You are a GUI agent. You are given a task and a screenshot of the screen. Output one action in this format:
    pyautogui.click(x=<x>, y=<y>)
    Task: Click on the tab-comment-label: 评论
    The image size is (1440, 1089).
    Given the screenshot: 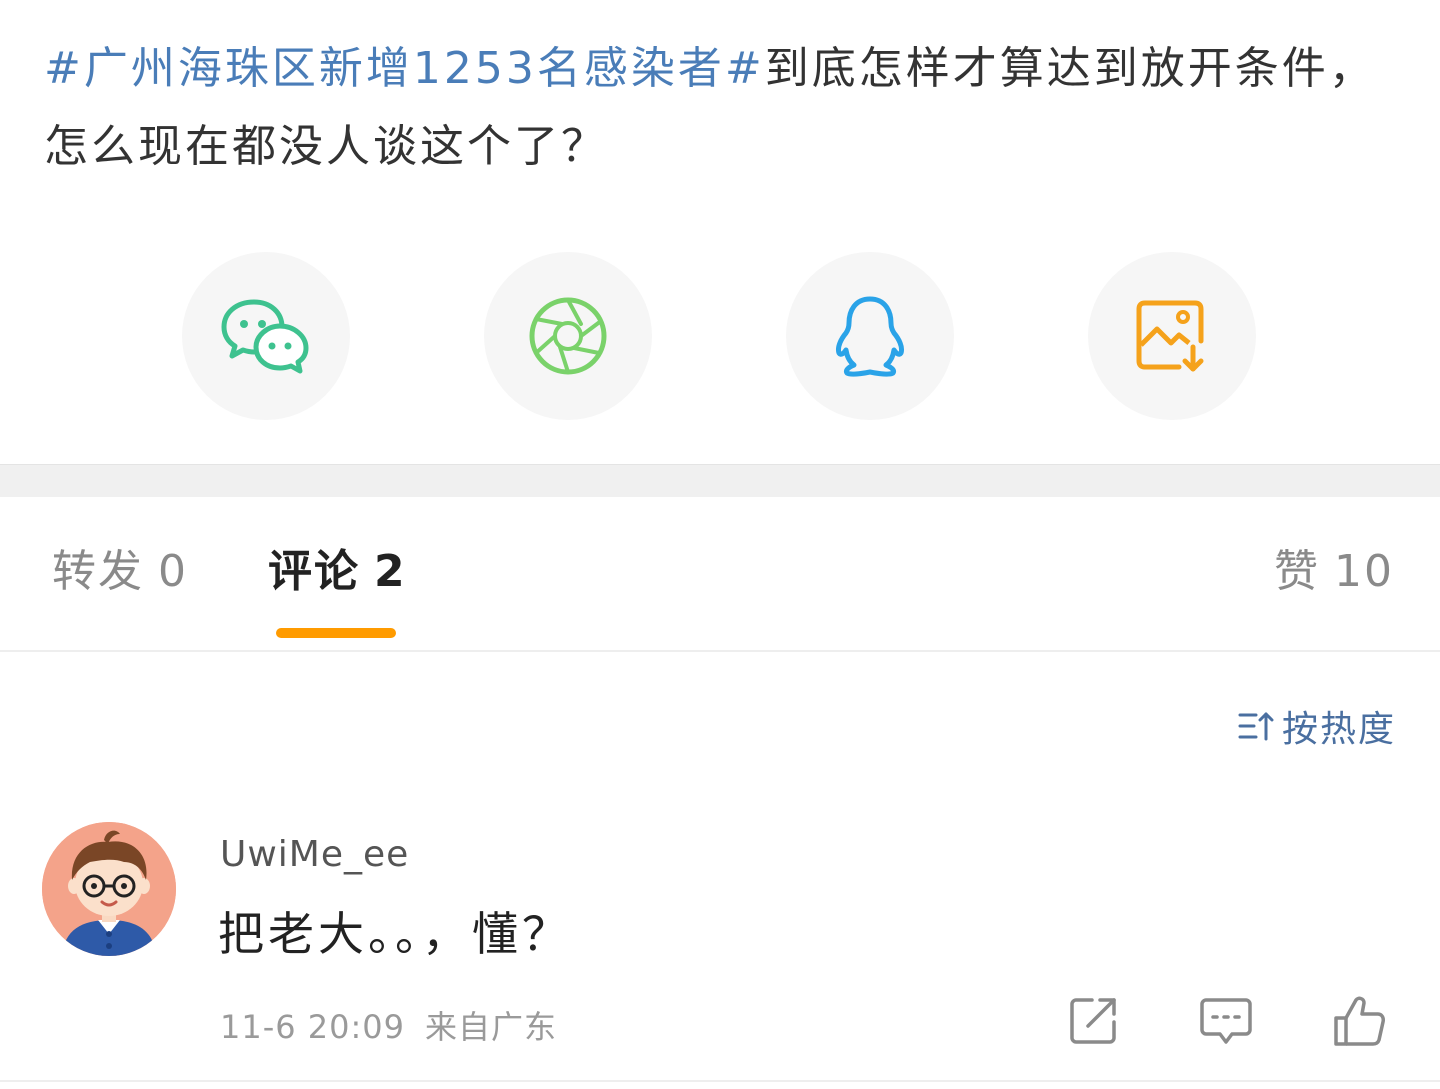 What is the action you would take?
    pyautogui.click(x=314, y=571)
    